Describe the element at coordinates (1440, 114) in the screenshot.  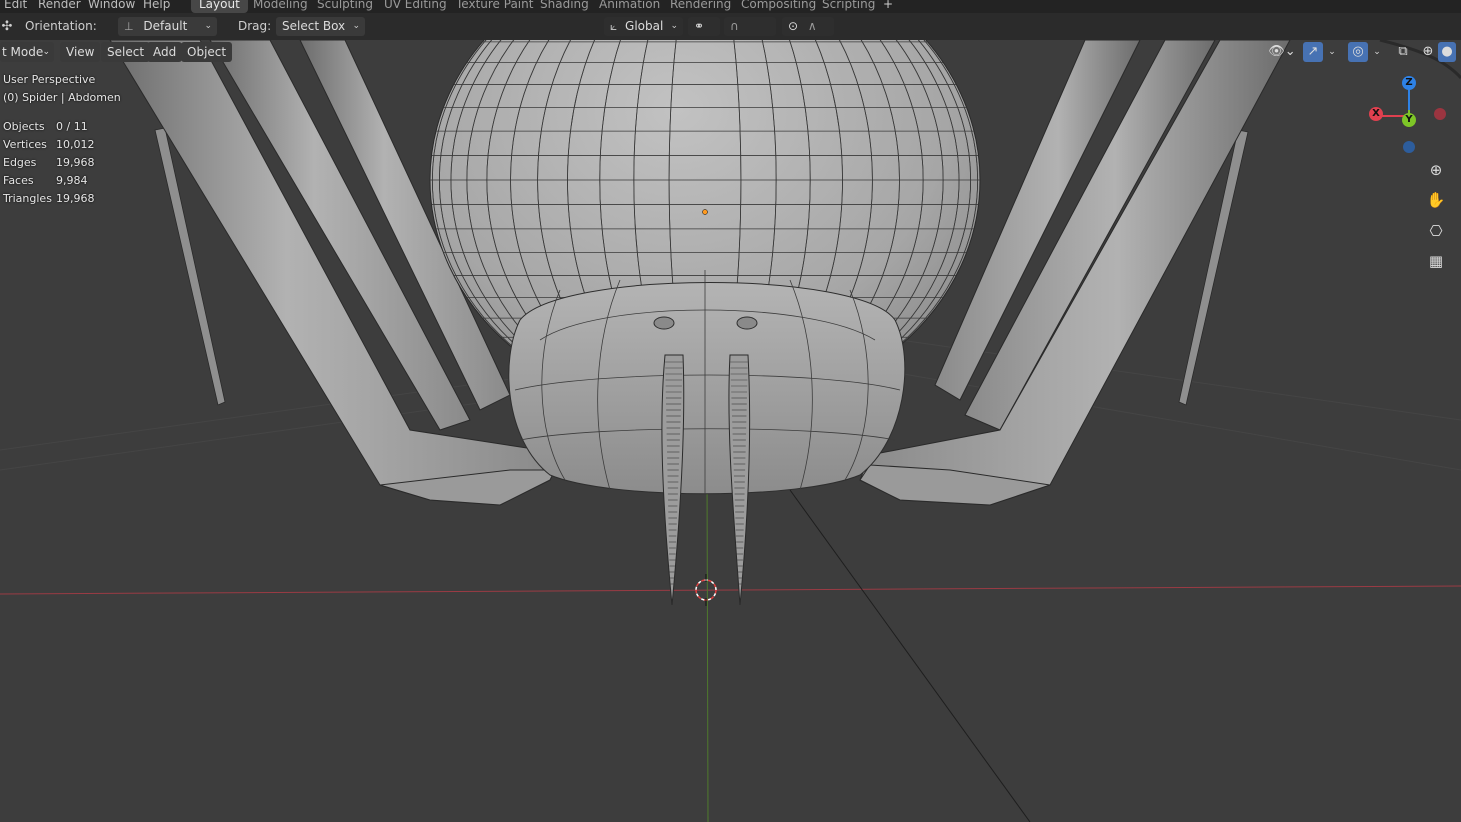
I see `gizmo-neg-x-axis` at that location.